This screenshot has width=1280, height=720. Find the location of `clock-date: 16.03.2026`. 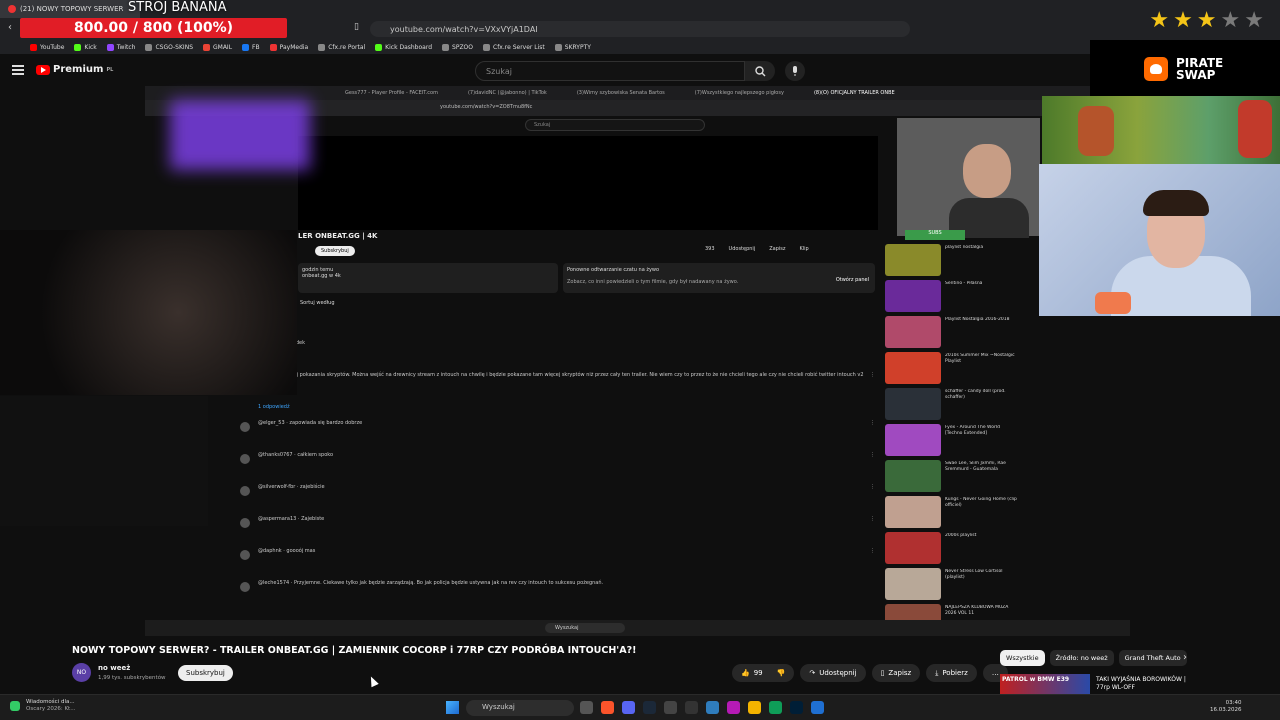

clock-date: 16.03.2026 is located at coordinates (1226, 710).